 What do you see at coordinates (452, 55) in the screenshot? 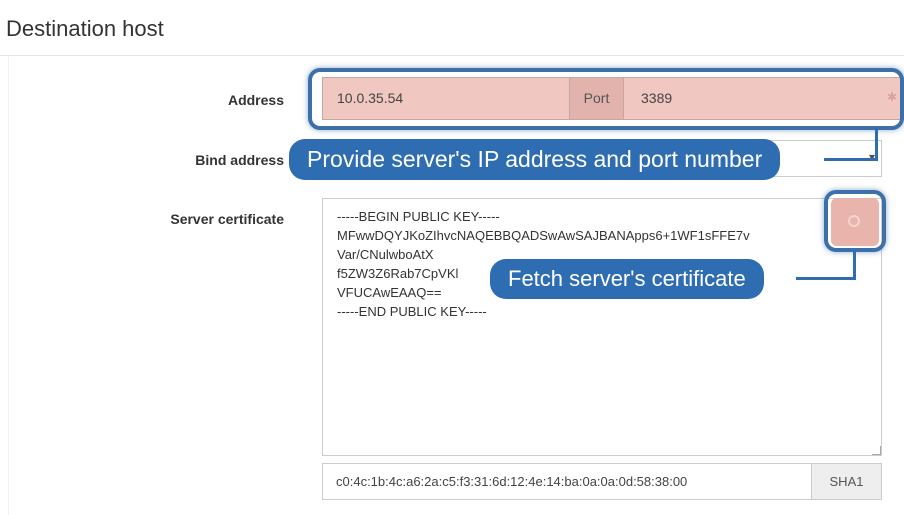
I see `section-divider` at bounding box center [452, 55].